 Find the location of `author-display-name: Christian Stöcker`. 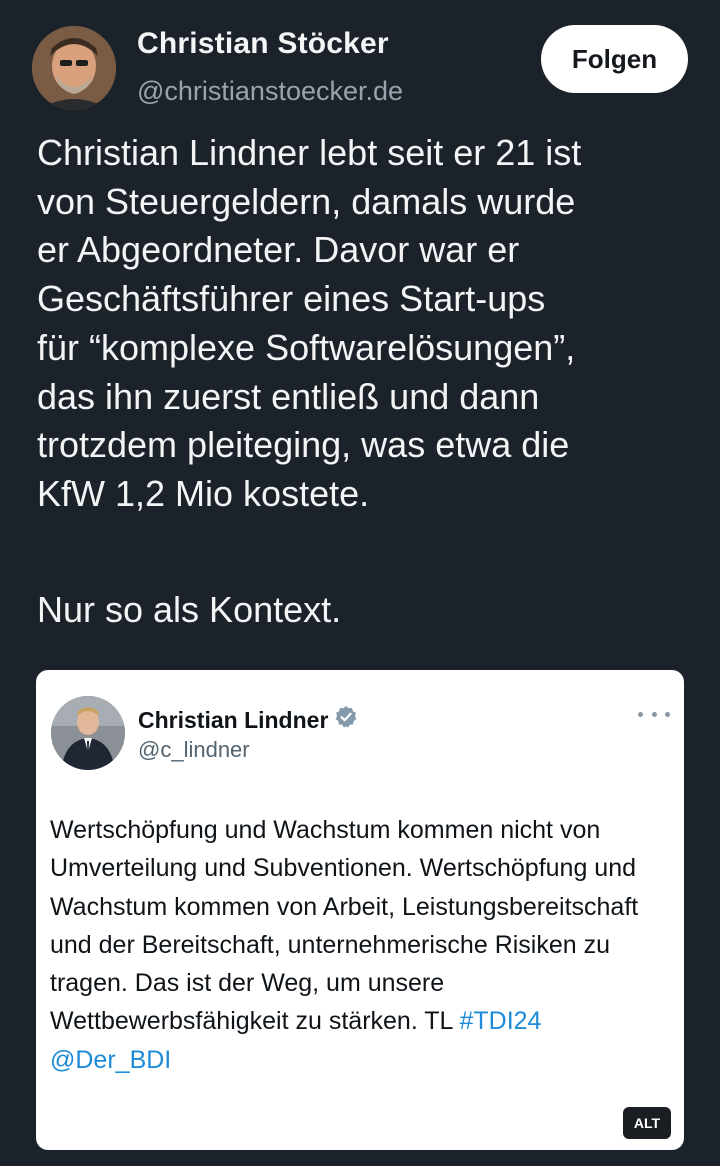

author-display-name: Christian Stöcker is located at coordinates (263, 44).